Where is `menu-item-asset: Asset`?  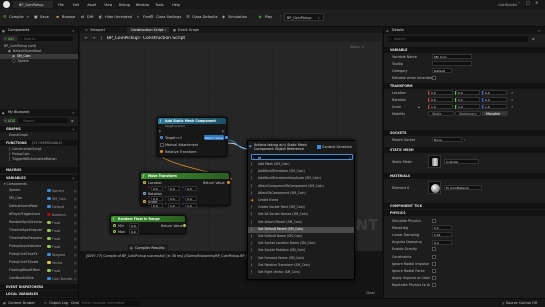 menu-item-asset: Asset is located at coordinates (91, 5).